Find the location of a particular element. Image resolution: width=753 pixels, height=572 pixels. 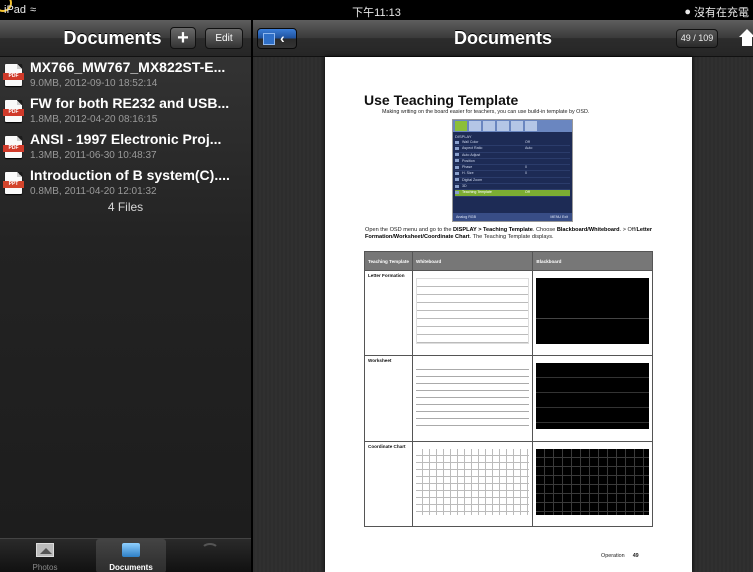

whiteboard-worksheet-image is located at coordinates (473, 396).